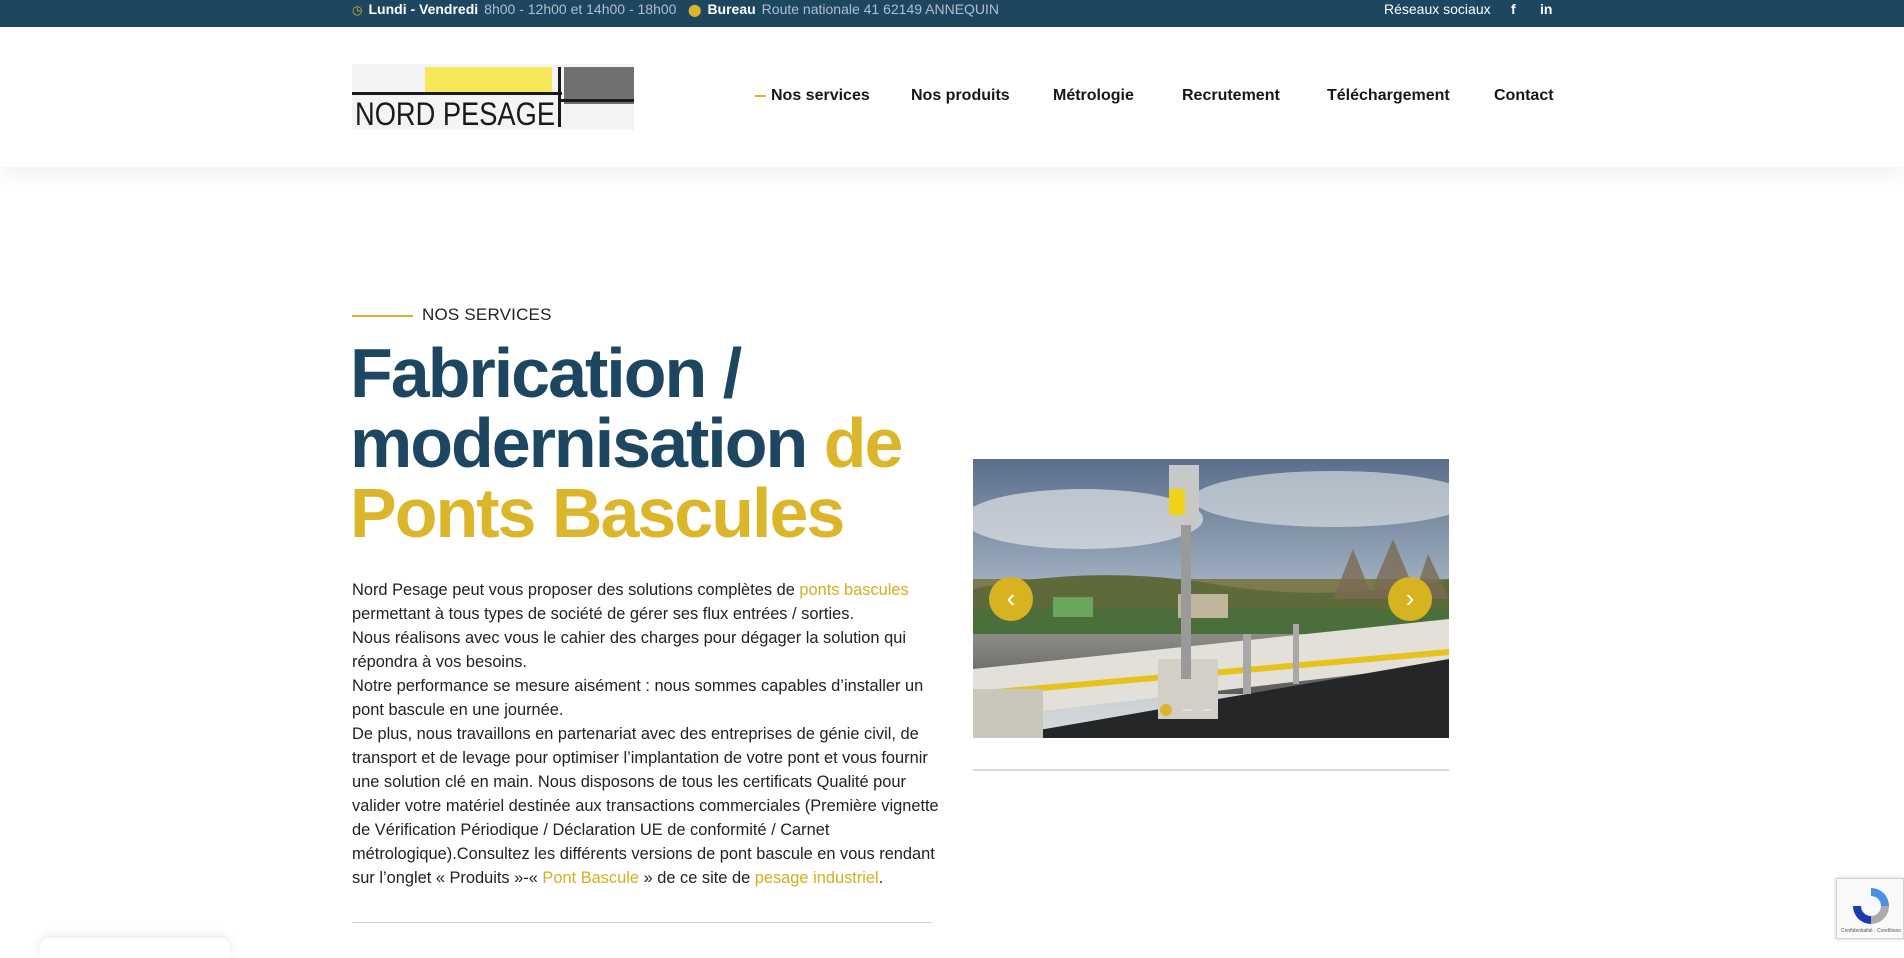 This screenshot has width=1904, height=958. What do you see at coordinates (382, 316) in the screenshot?
I see `eyebrow-line` at bounding box center [382, 316].